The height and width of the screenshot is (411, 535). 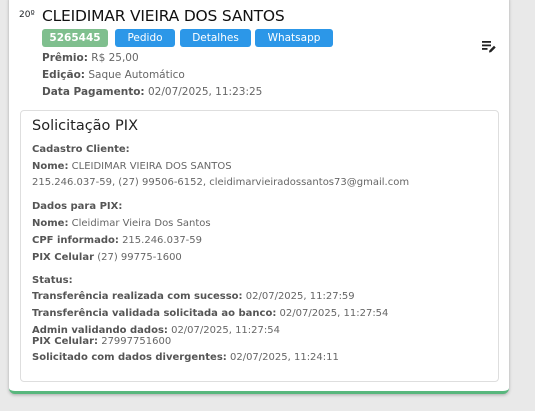 I want to click on status-value: 02/07/2025, 11:27:59, so click(x=300, y=296).